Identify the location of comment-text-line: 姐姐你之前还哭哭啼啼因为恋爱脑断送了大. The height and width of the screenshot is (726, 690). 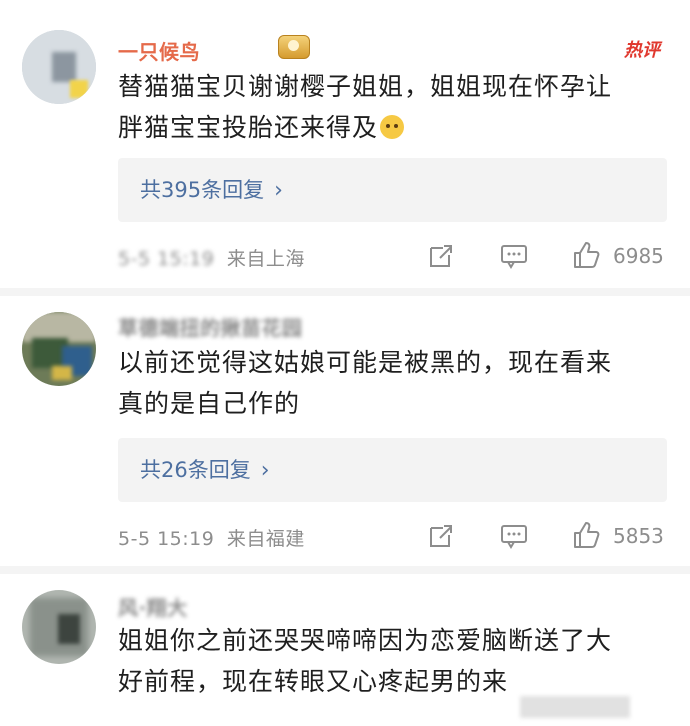
(365, 640).